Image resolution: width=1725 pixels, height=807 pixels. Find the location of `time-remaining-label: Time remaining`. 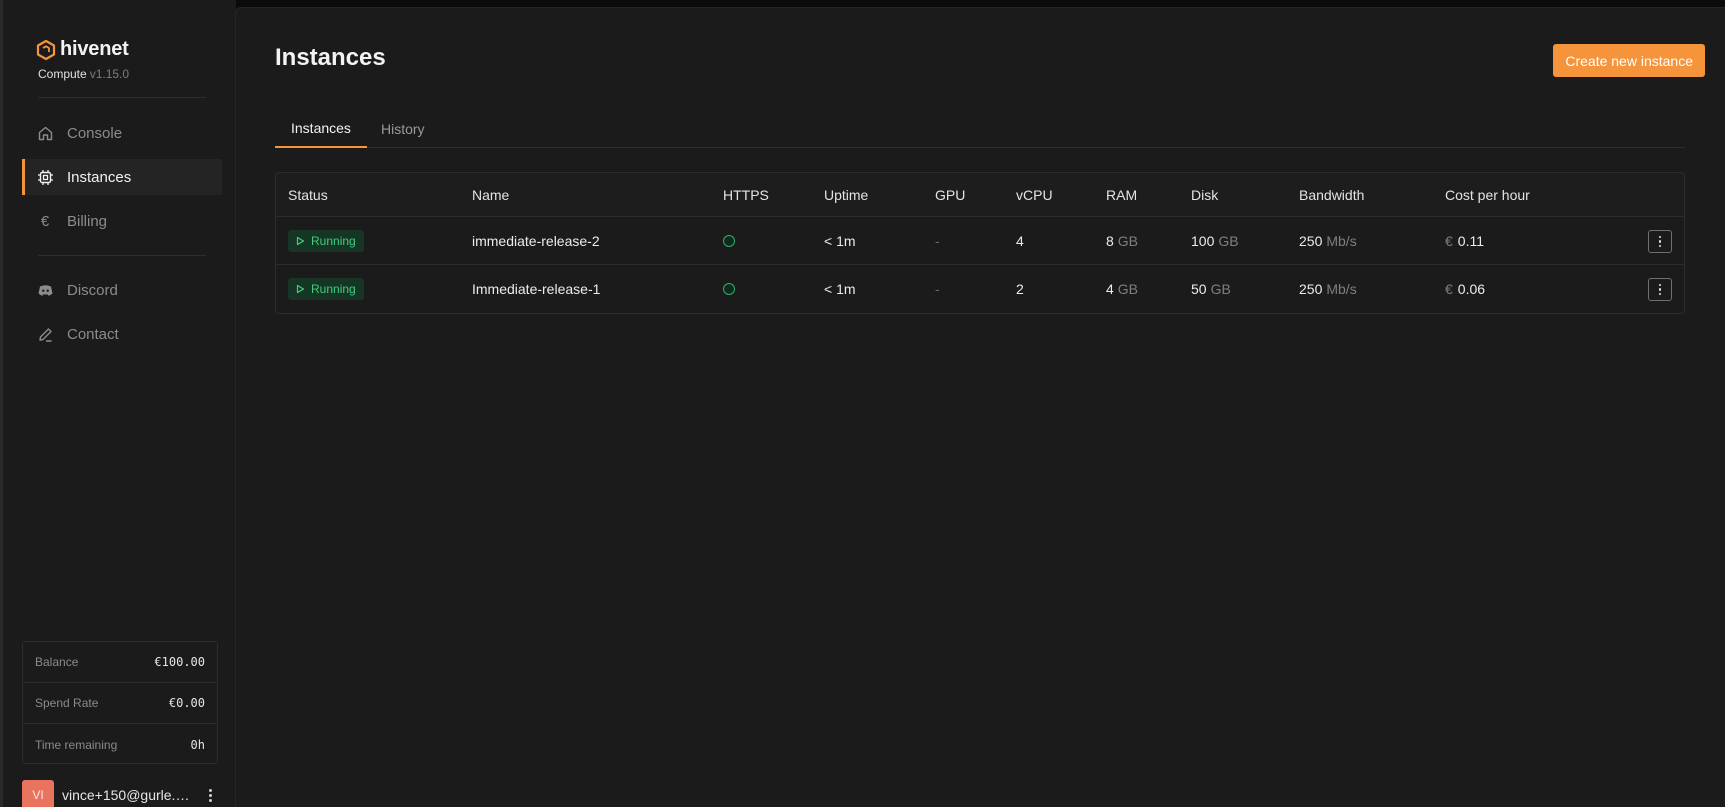

time-remaining-label: Time remaining is located at coordinates (76, 744).